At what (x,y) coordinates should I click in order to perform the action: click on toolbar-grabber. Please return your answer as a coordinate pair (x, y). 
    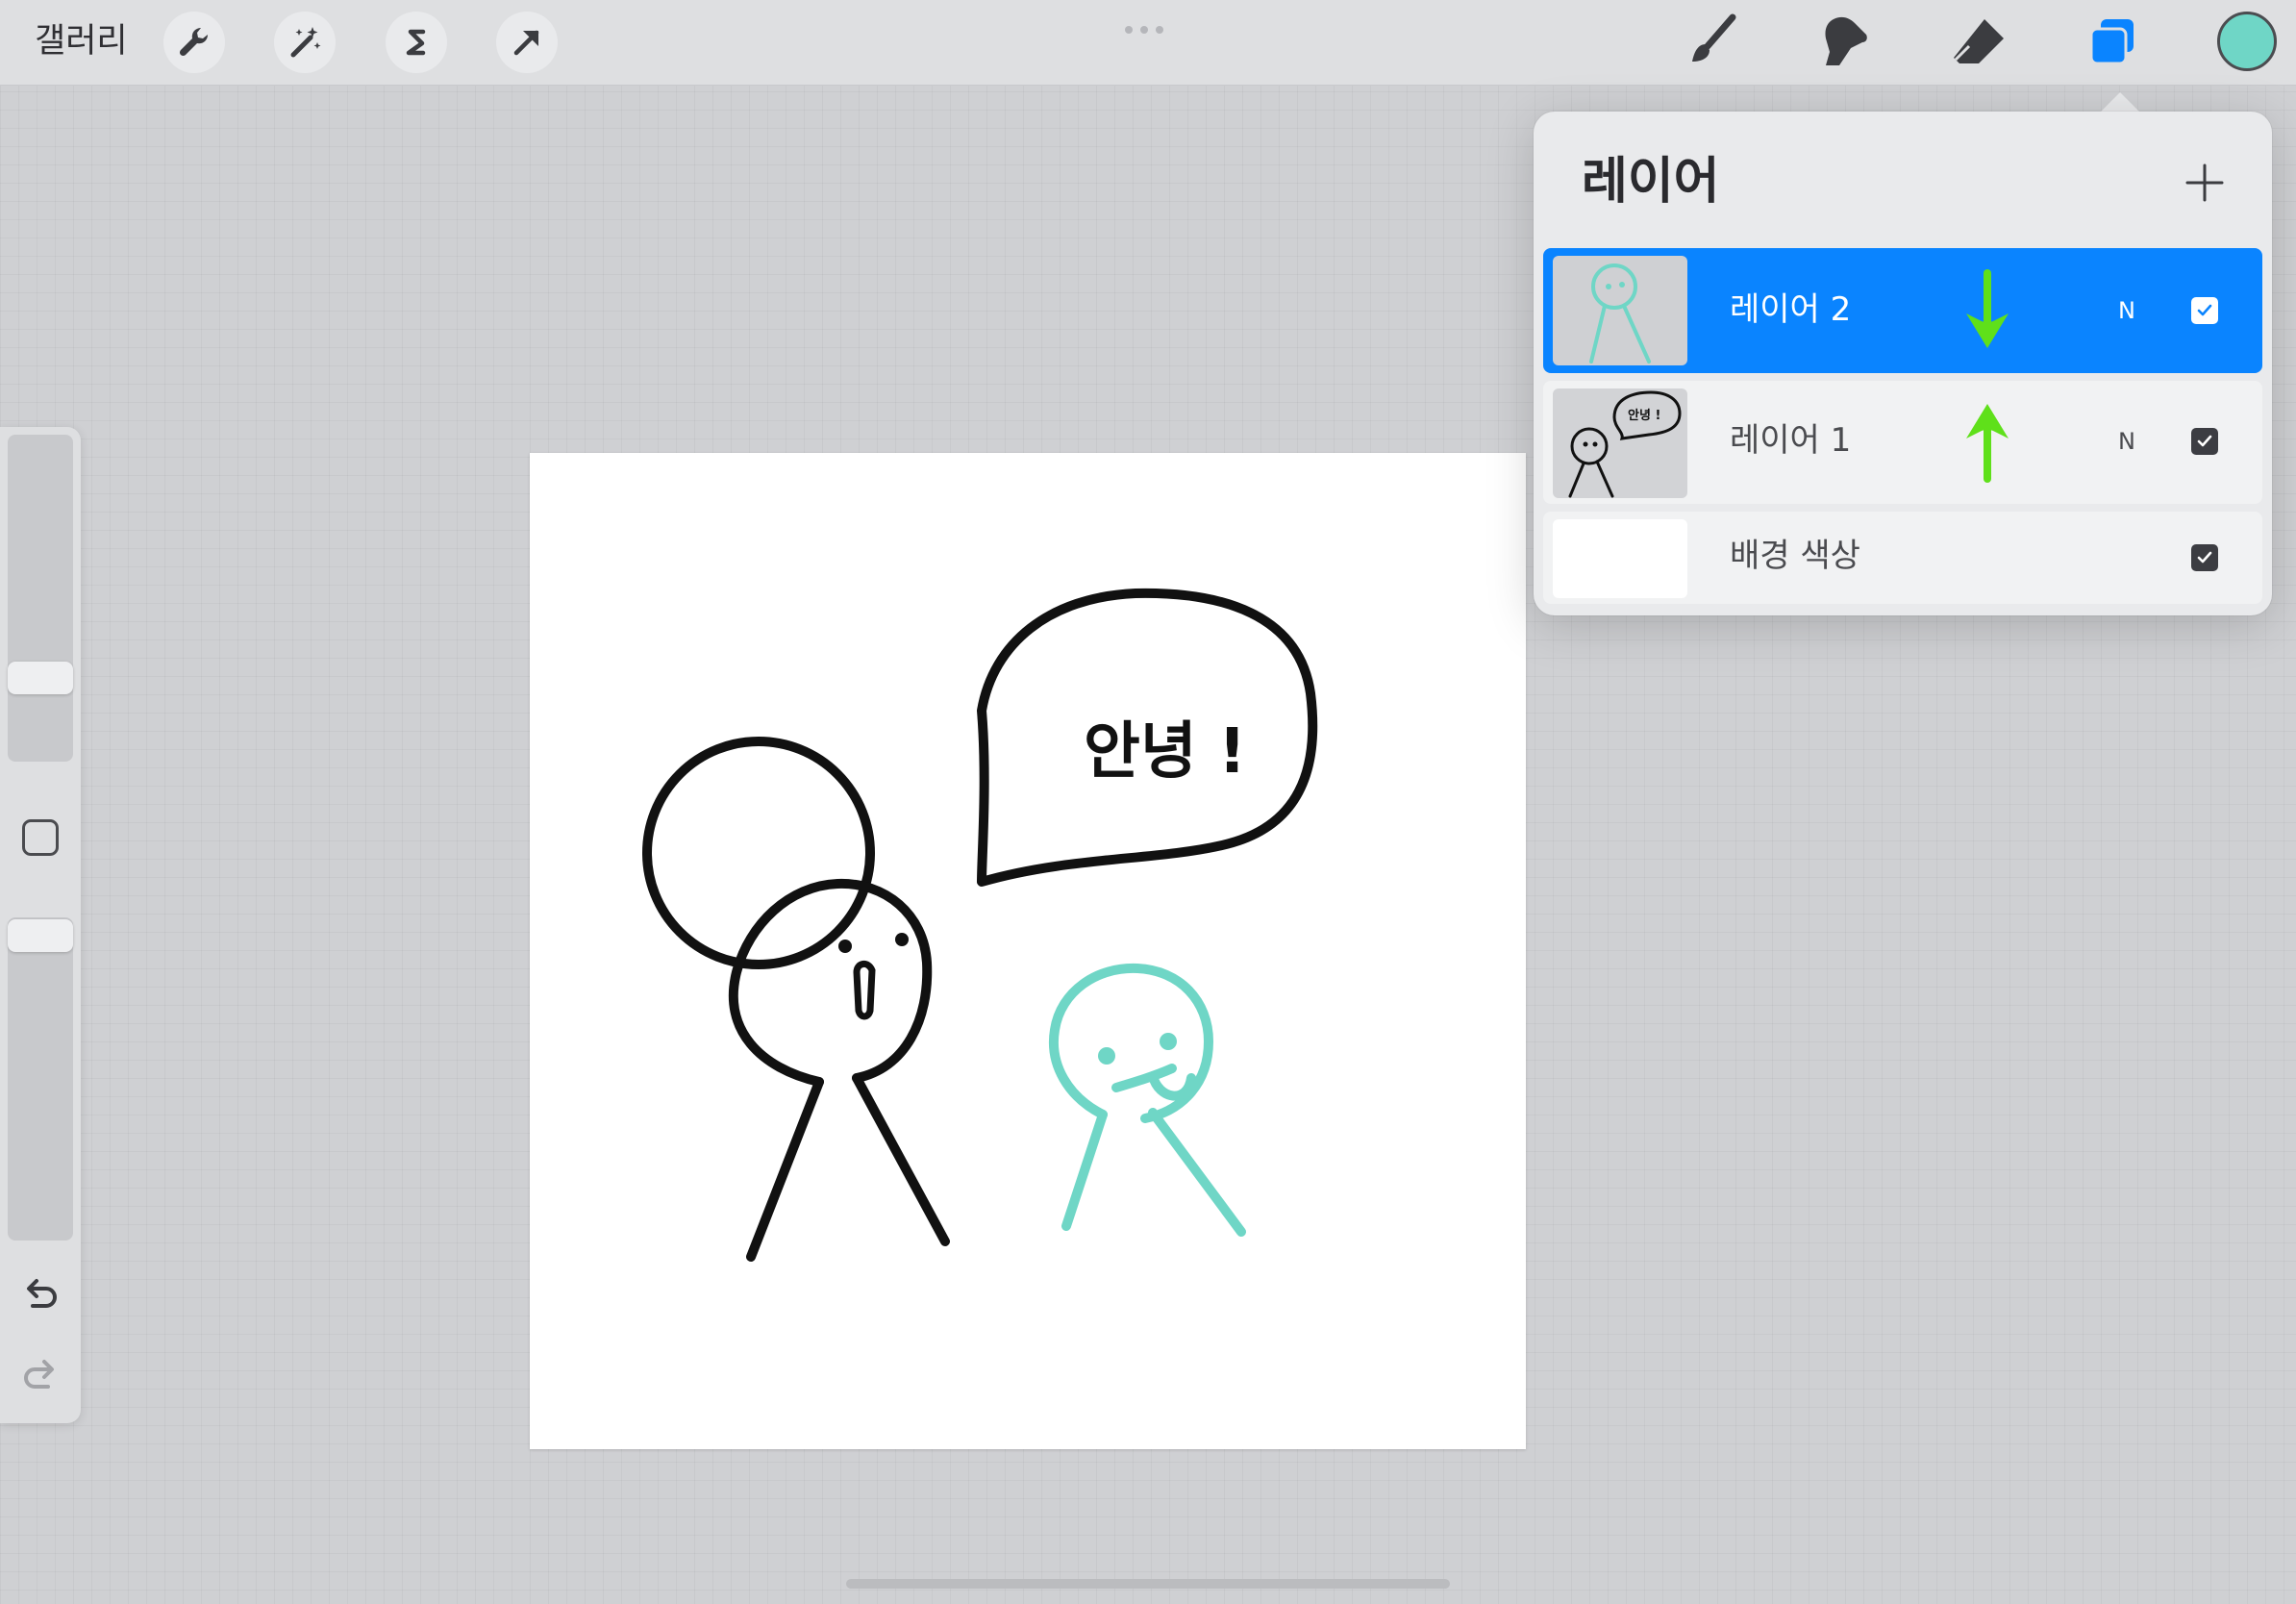
    Looking at the image, I should click on (1148, 26).